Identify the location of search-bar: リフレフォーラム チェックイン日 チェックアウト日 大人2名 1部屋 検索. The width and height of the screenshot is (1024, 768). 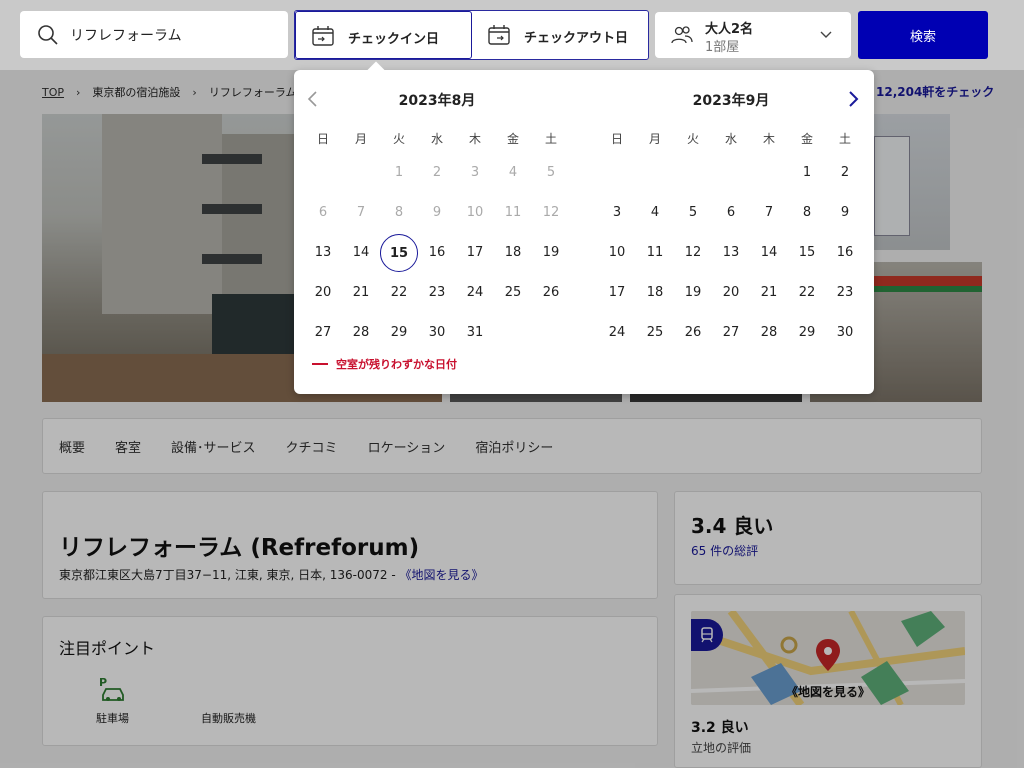
(512, 35).